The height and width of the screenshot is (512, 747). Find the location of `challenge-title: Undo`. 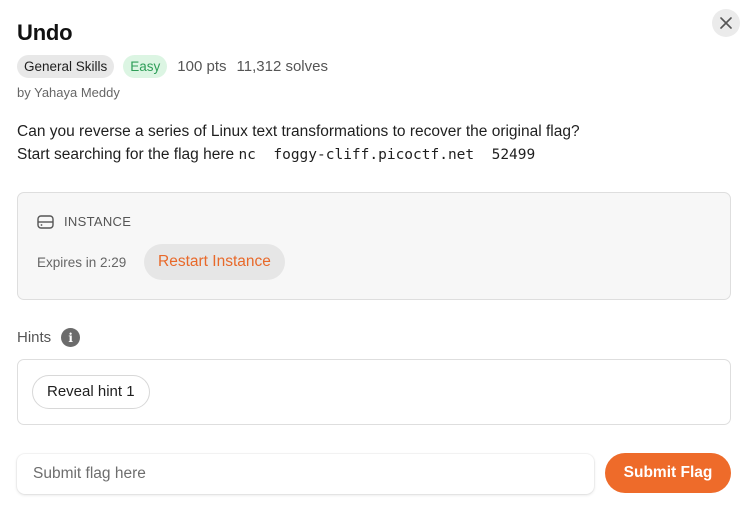

challenge-title: Undo is located at coordinates (45, 32).